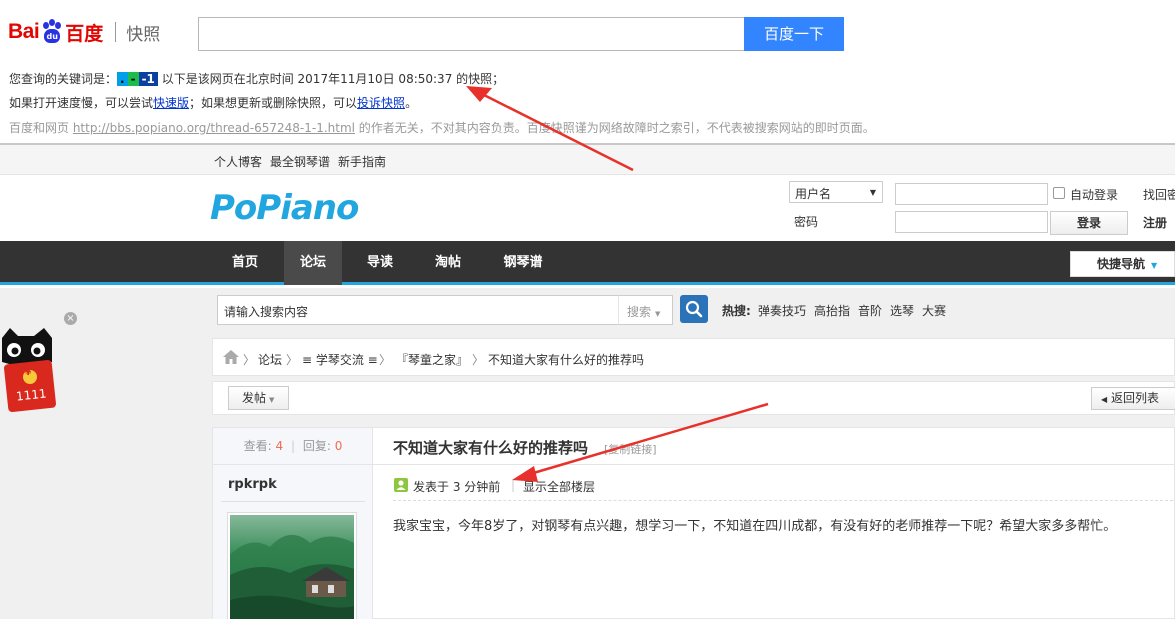 Image resolution: width=1175 pixels, height=619 pixels. What do you see at coordinates (143, 34) in the screenshot?
I see `kuaizhao-label: 快照` at bounding box center [143, 34].